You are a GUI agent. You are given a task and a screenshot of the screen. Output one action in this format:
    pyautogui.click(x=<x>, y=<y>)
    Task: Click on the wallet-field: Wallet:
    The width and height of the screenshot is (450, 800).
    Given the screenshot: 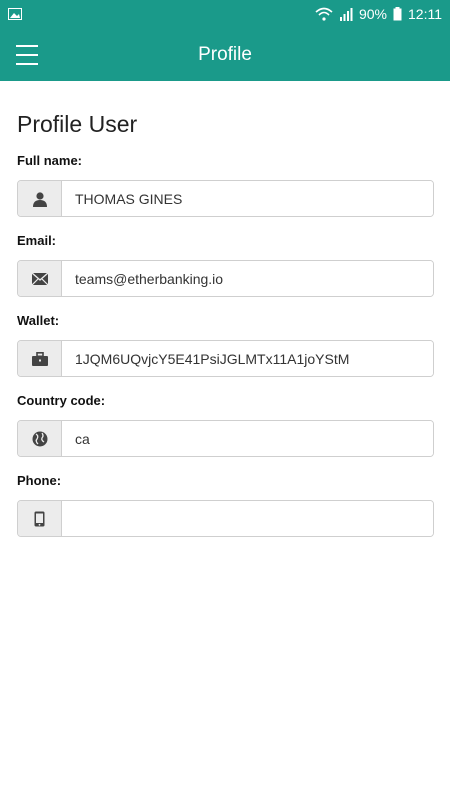 What is the action you would take?
    pyautogui.click(x=225, y=345)
    